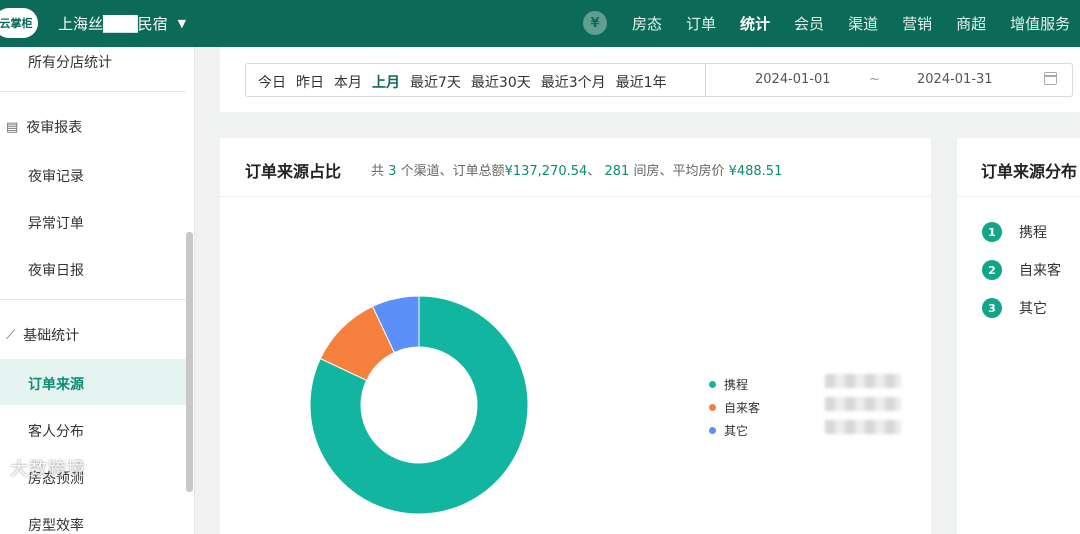 The height and width of the screenshot is (534, 1080). What do you see at coordinates (56, 384) in the screenshot?
I see `sidebar-item-order-source: 订单来源` at bounding box center [56, 384].